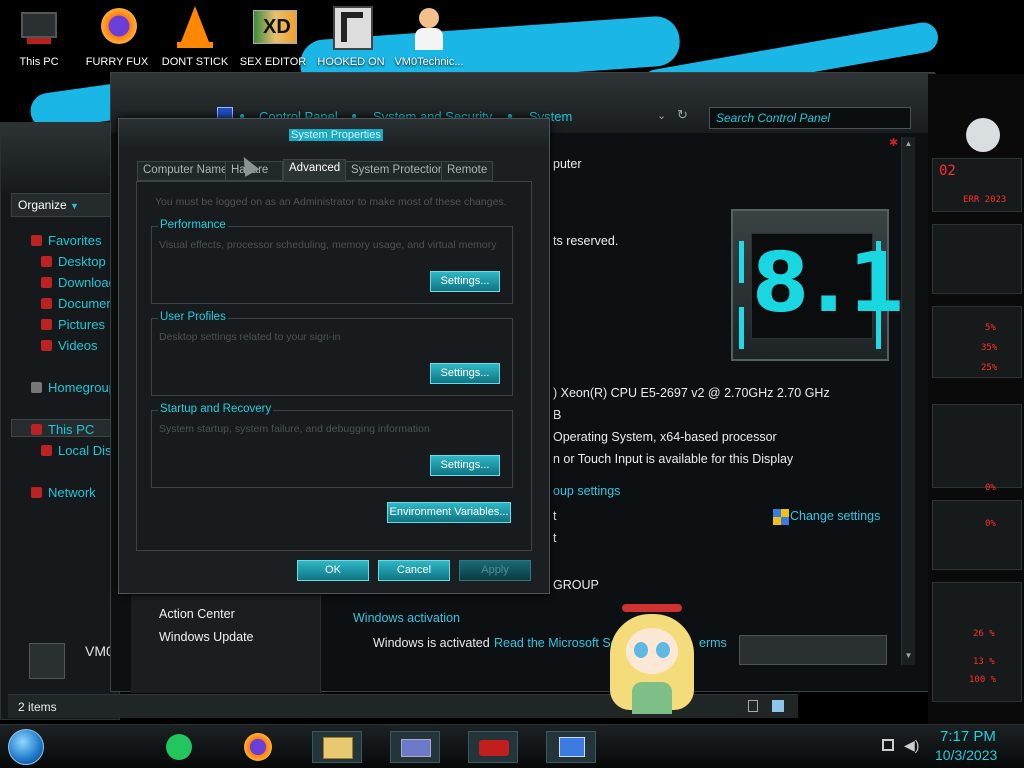  Describe the element at coordinates (888, 745) in the screenshot. I see `network-tray-icon` at that location.